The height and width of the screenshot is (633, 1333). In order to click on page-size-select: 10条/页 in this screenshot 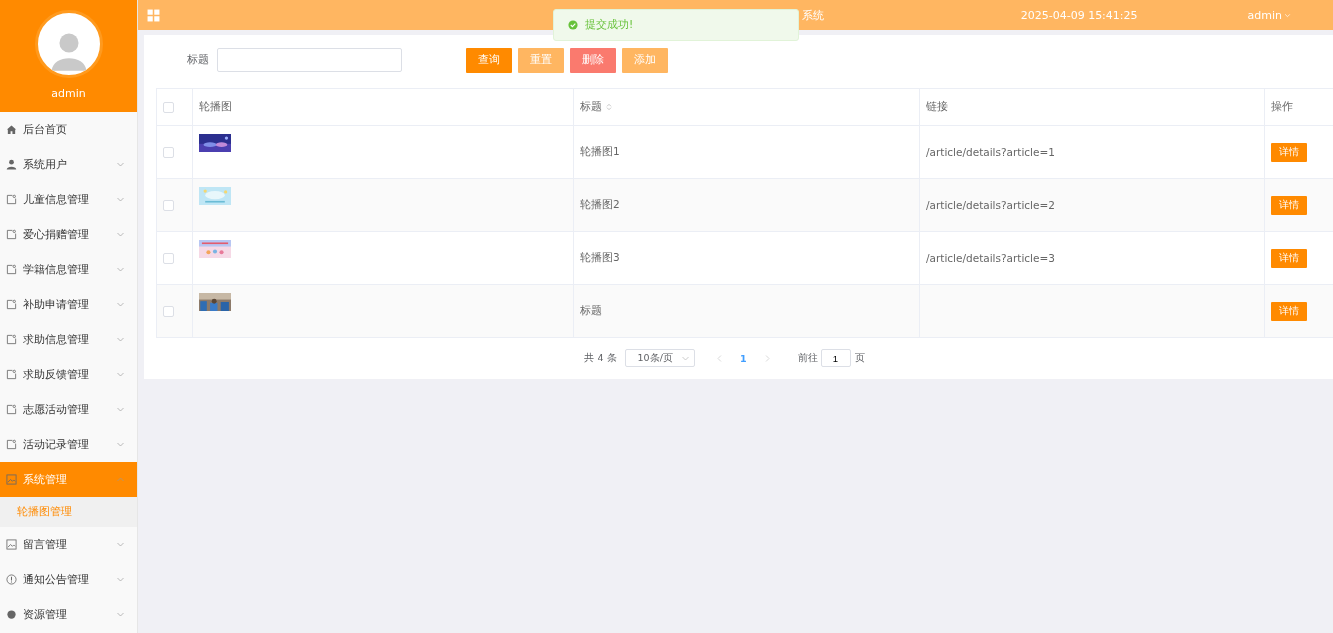, I will do `click(659, 358)`.